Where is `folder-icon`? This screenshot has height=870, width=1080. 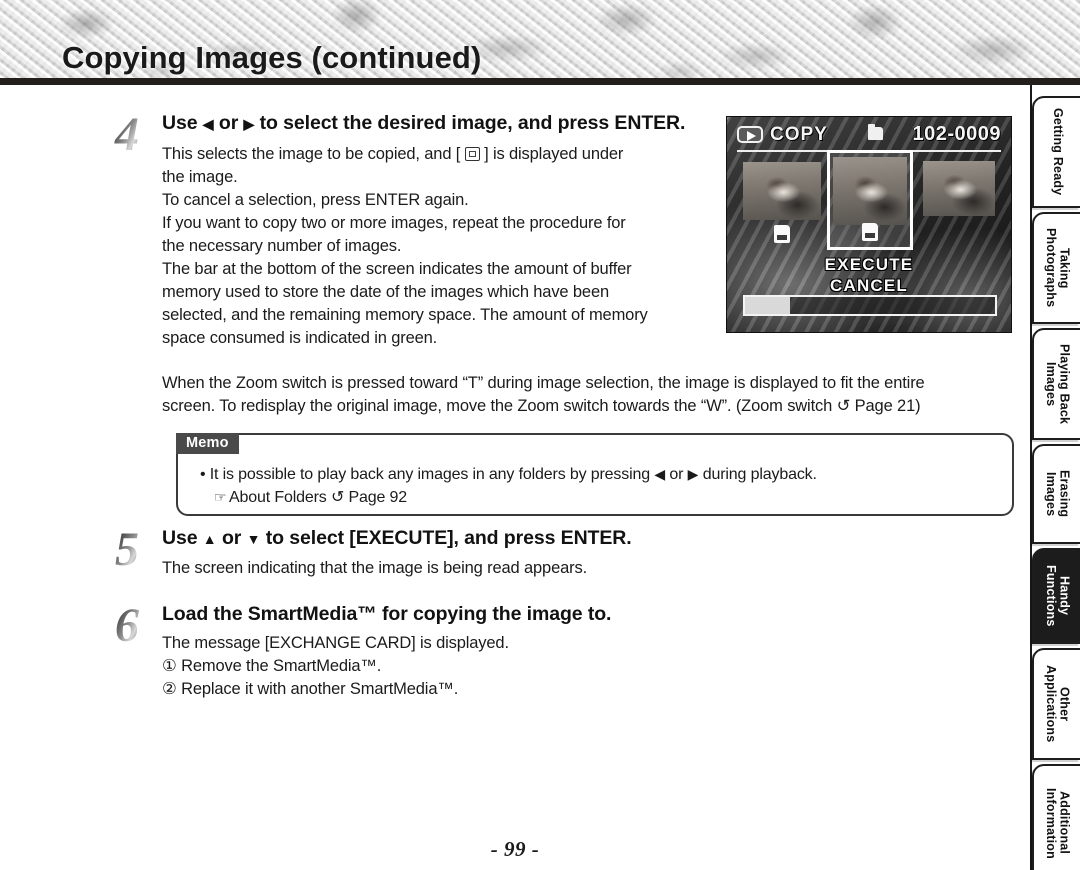
folder-icon is located at coordinates (875, 132).